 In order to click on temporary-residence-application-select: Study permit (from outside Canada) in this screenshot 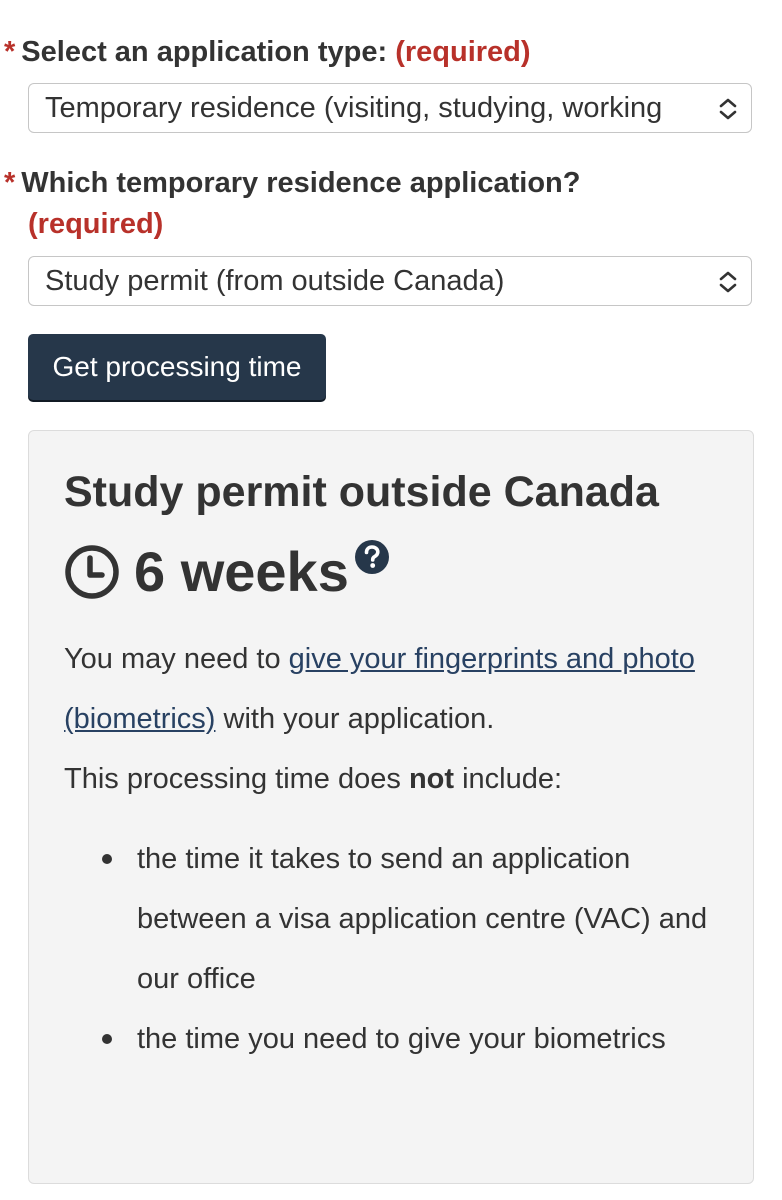, I will do `click(390, 281)`.